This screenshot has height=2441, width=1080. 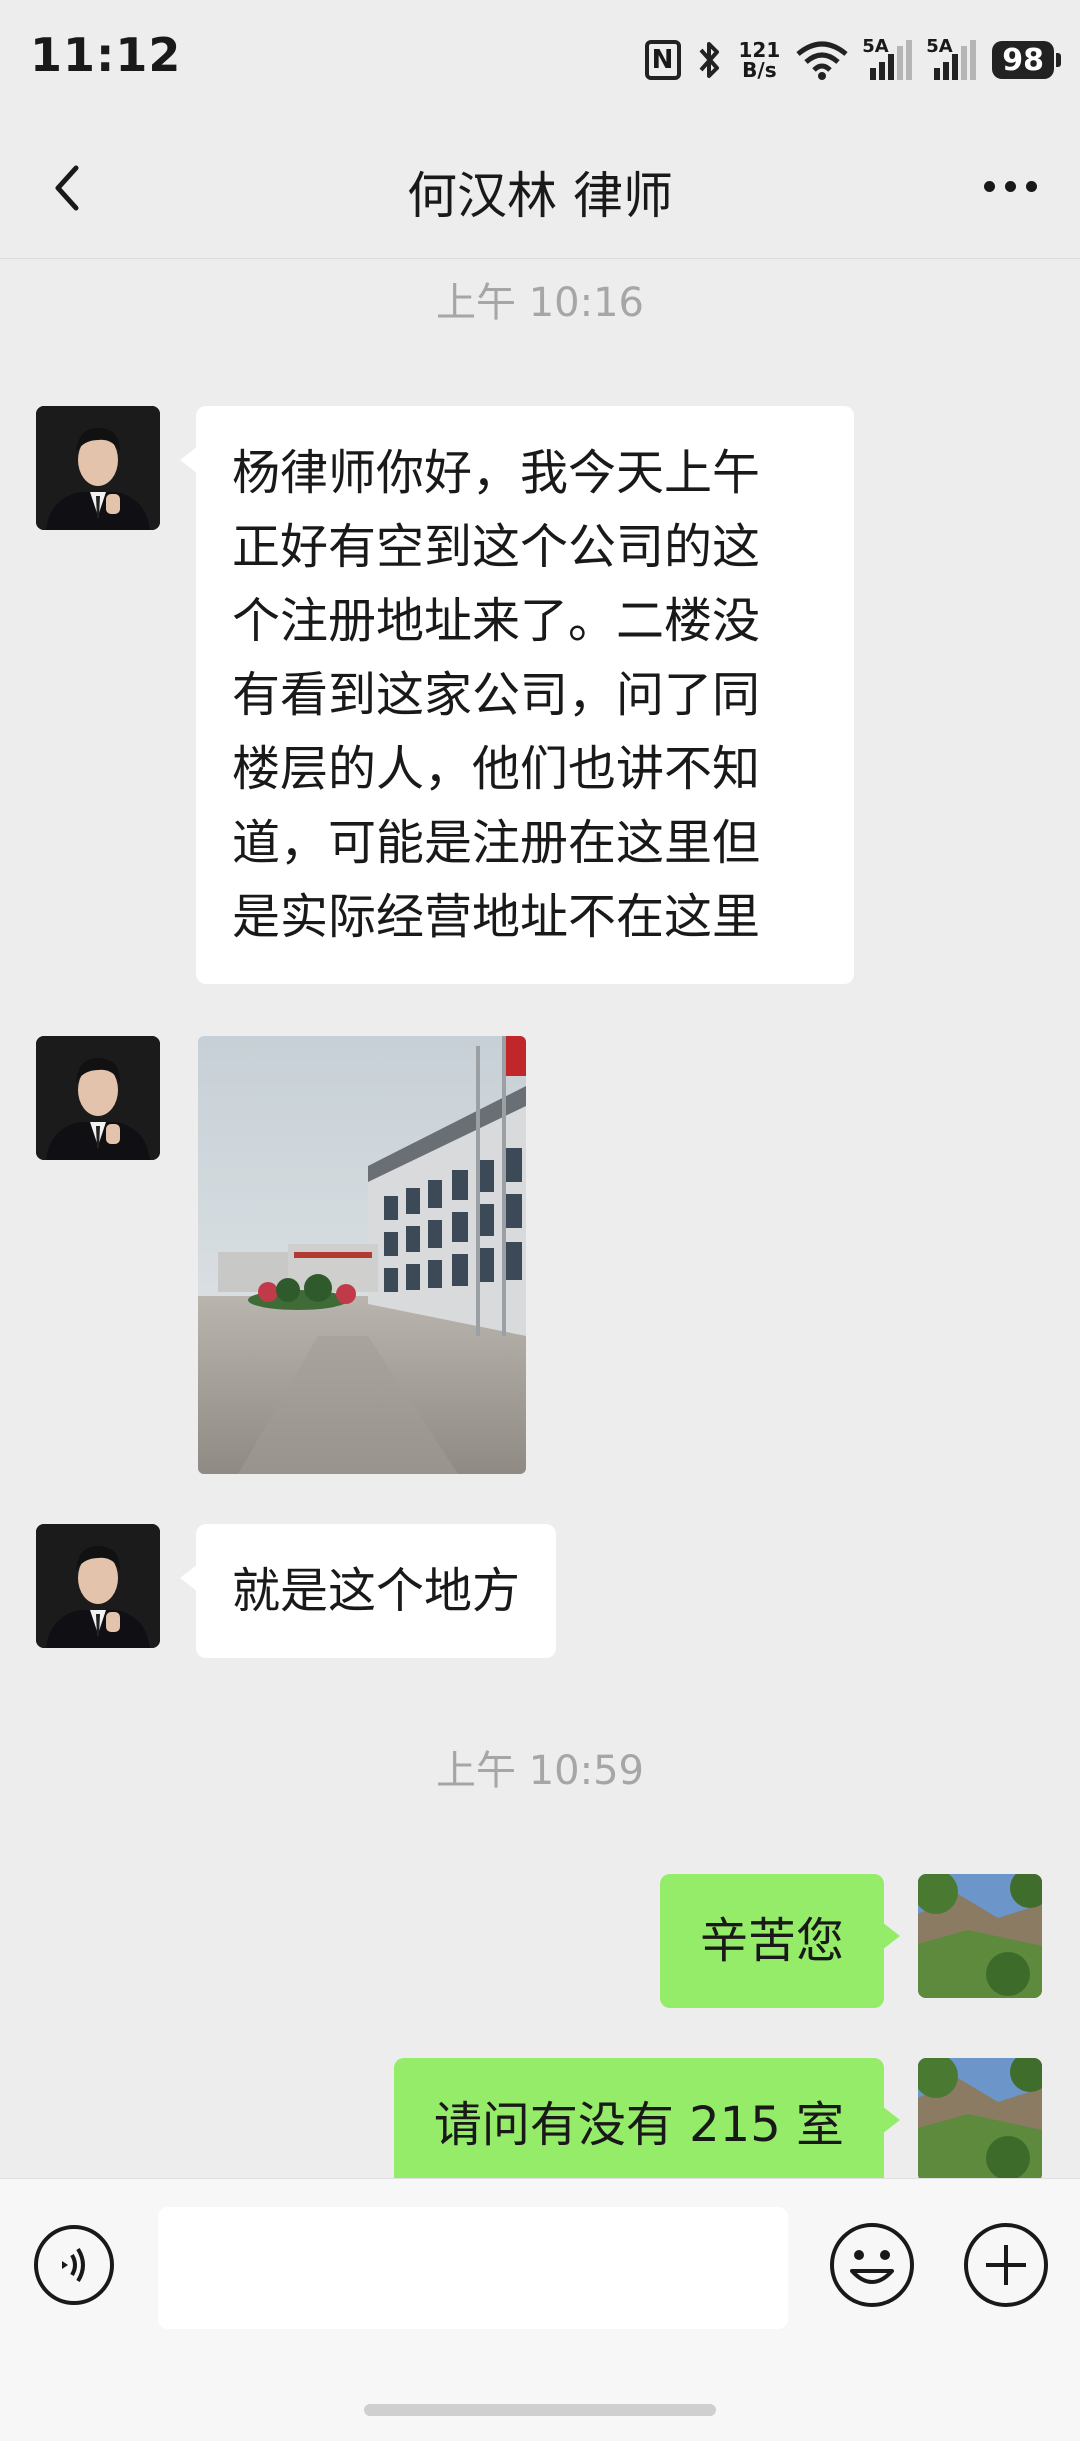 What do you see at coordinates (496, 547) in the screenshot?
I see `message-text-line: 正好有空到这个公司的这` at bounding box center [496, 547].